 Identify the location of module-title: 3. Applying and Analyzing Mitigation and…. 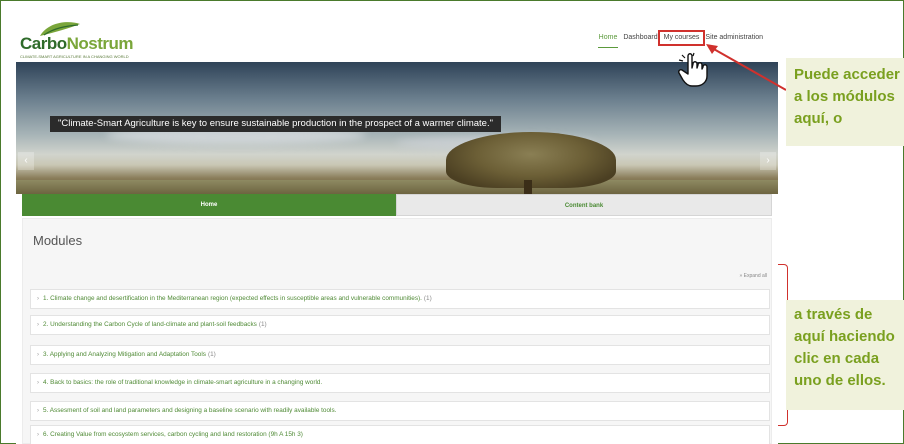
(124, 354).